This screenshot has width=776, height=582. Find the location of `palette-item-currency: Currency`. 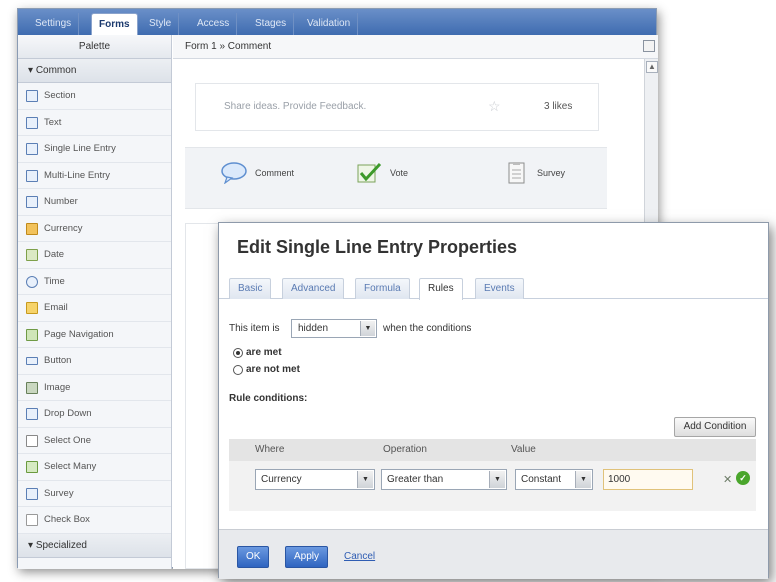

palette-item-currency: Currency is located at coordinates (94, 229).